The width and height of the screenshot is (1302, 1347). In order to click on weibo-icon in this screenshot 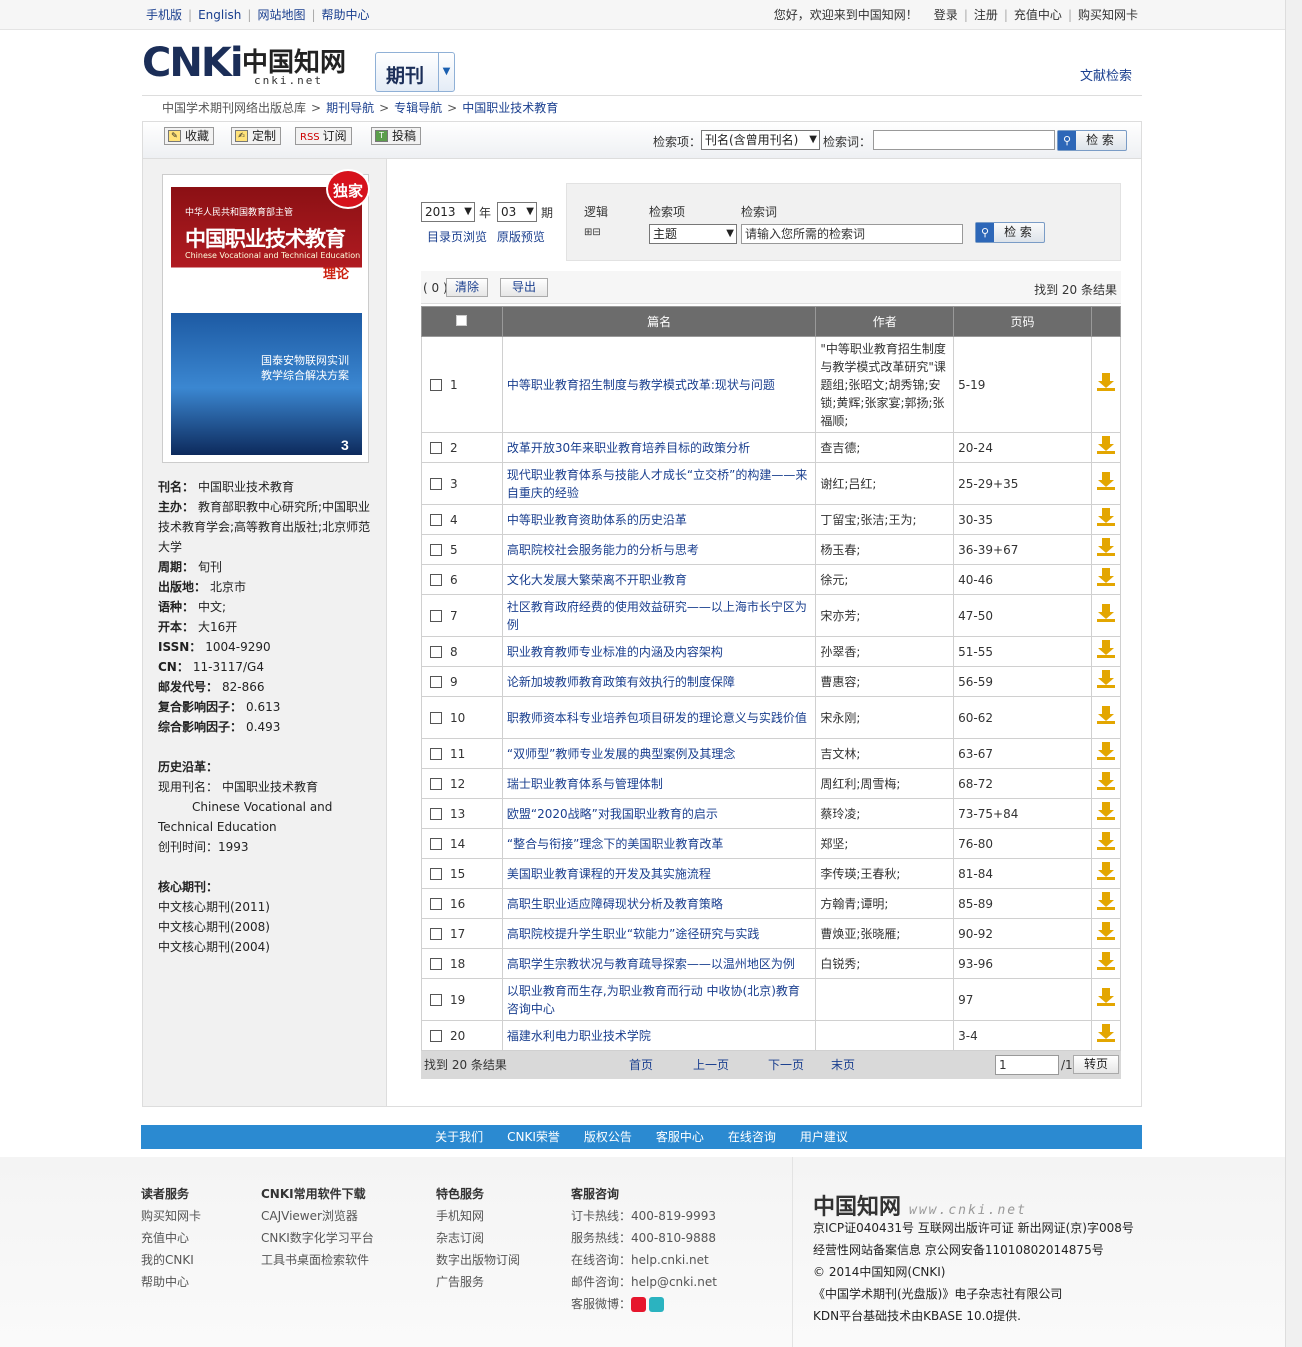, I will do `click(639, 1304)`.